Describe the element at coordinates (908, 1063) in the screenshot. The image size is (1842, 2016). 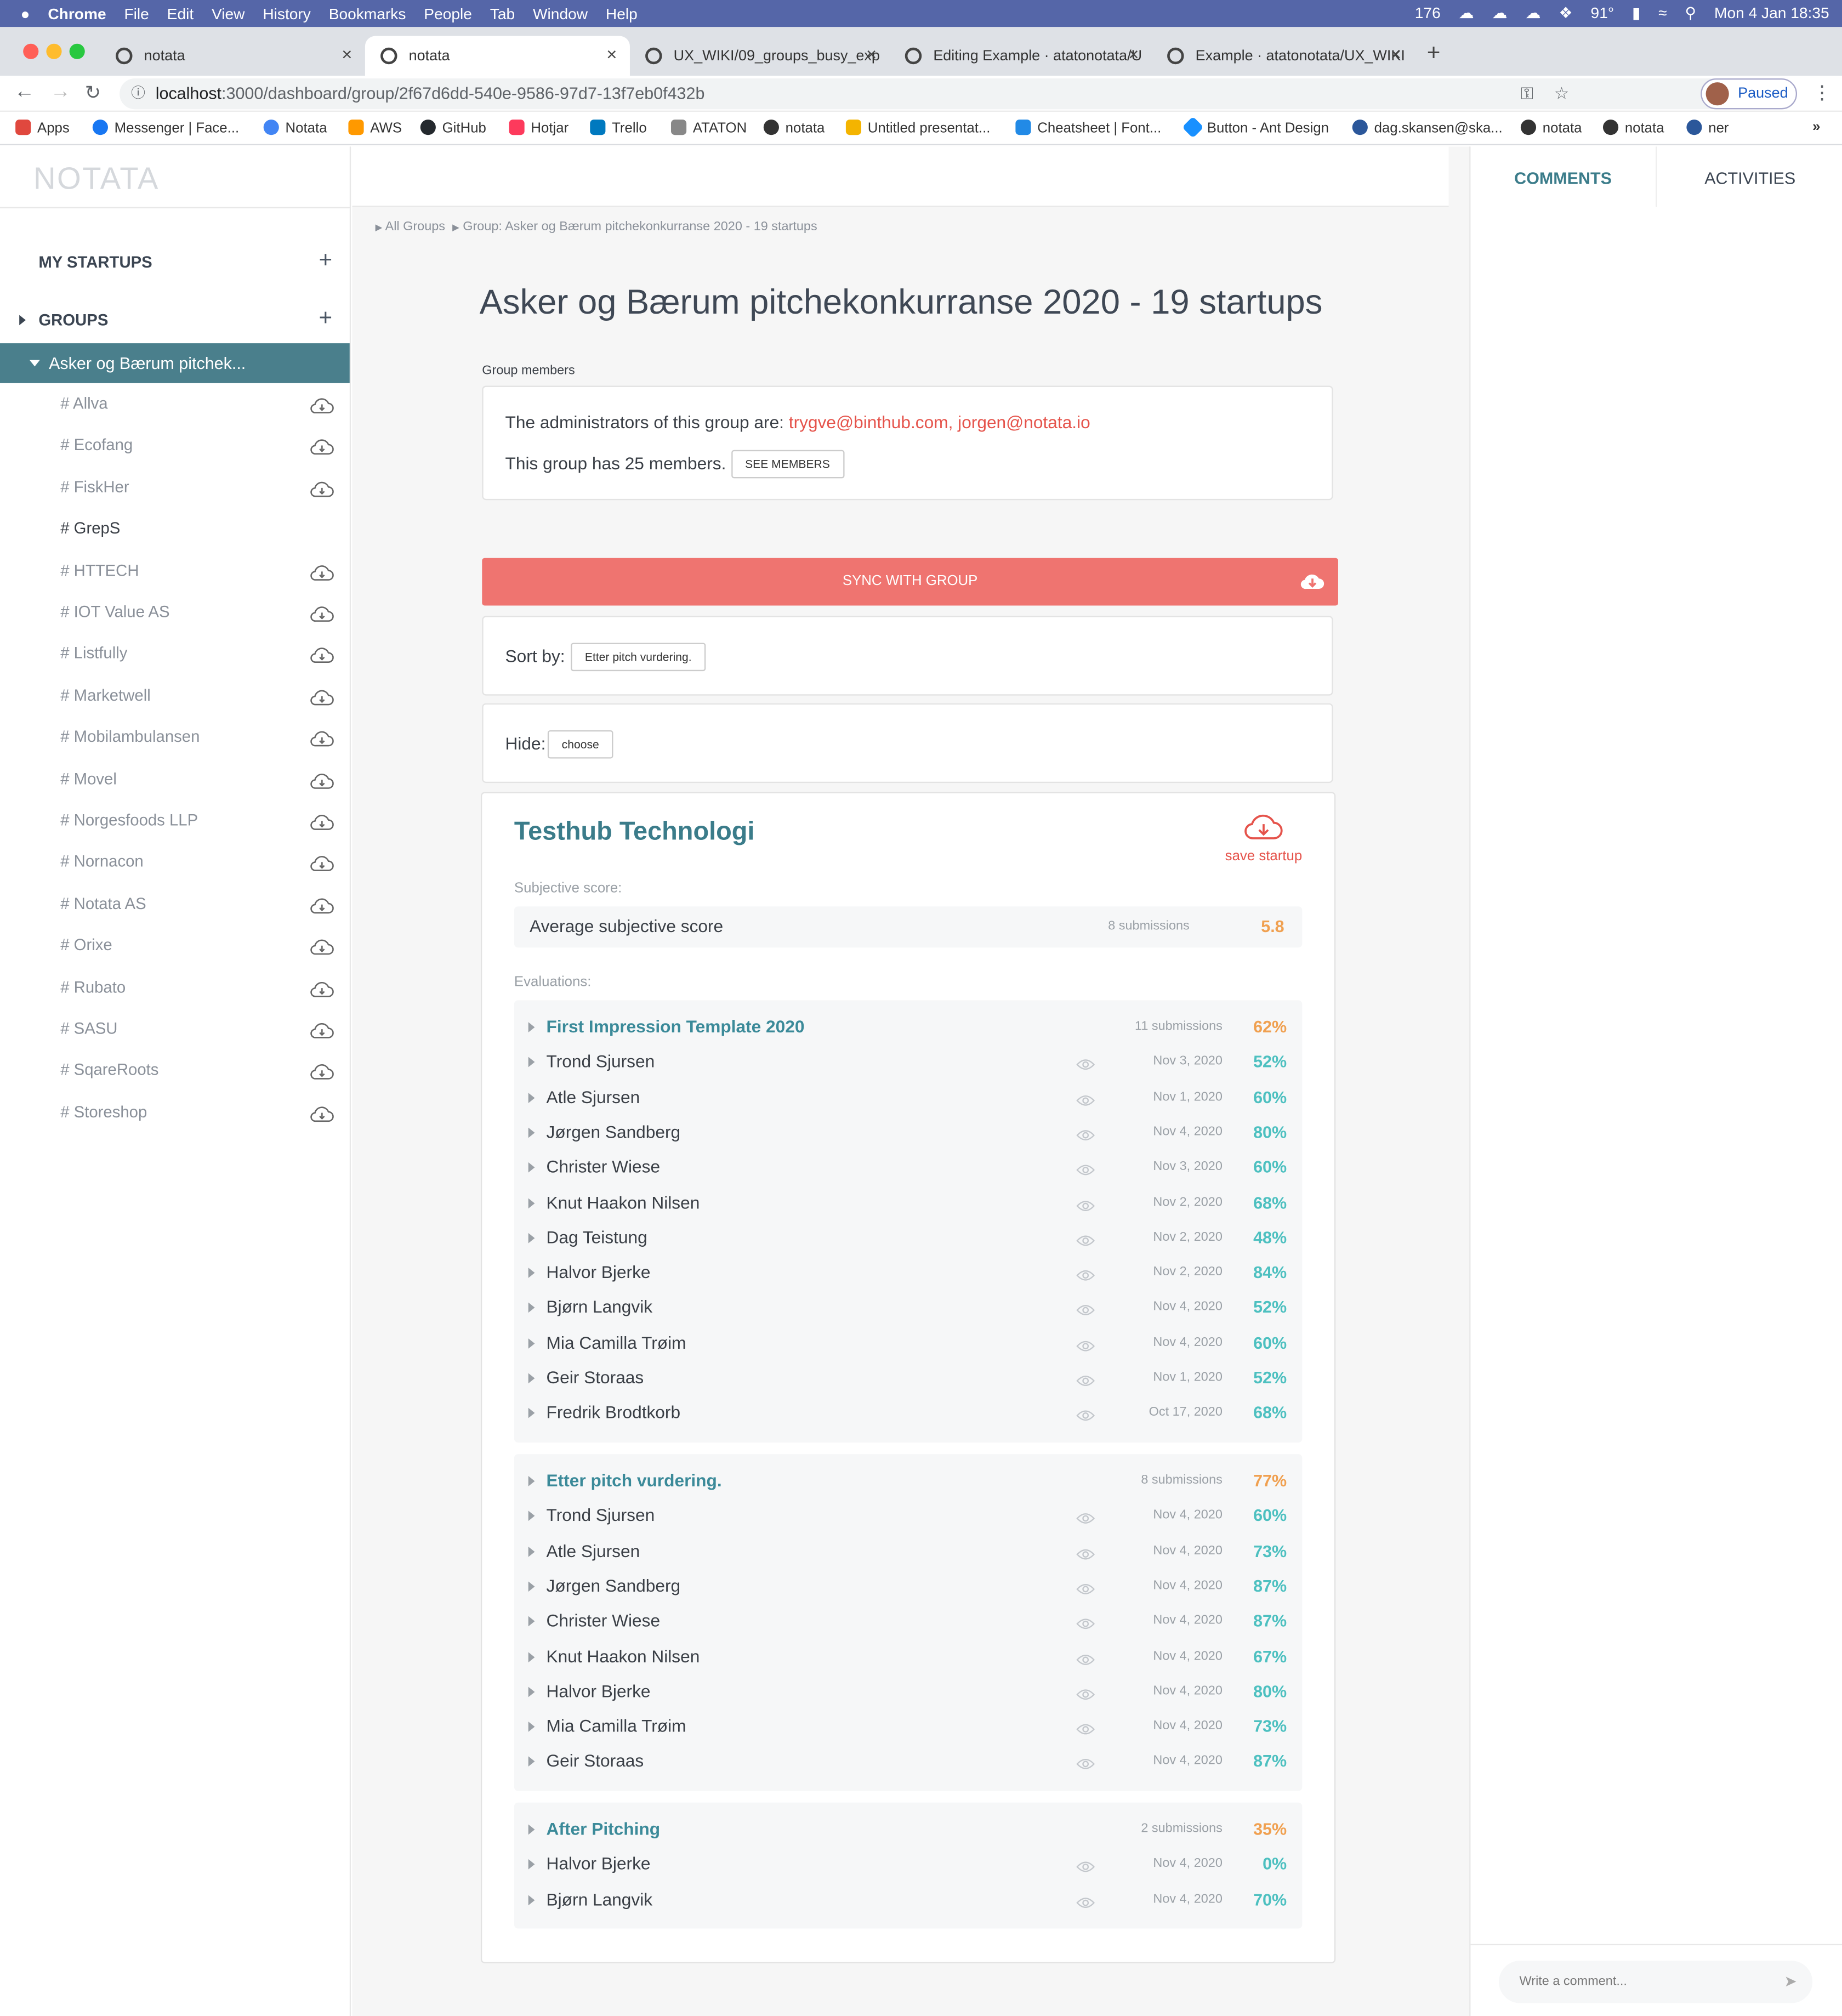
I see `evaluation-row: Trond Sjursen Nov 3, 2020 52%` at that location.